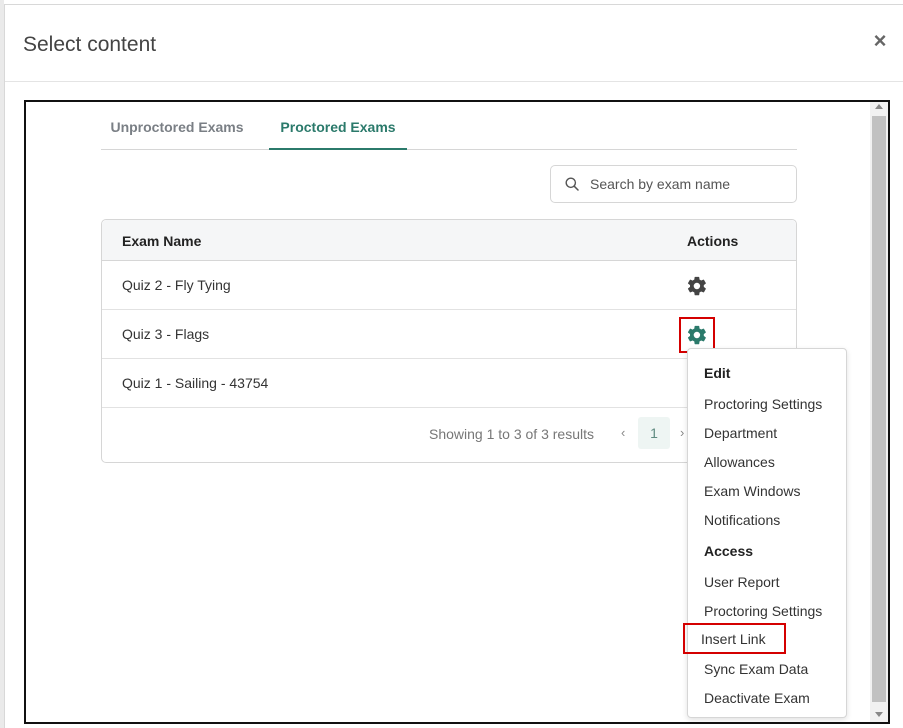 The height and width of the screenshot is (728, 903). Describe the element at coordinates (449, 131) in the screenshot. I see `exam-tabs: Unproctored Exams Proctored Exams` at that location.